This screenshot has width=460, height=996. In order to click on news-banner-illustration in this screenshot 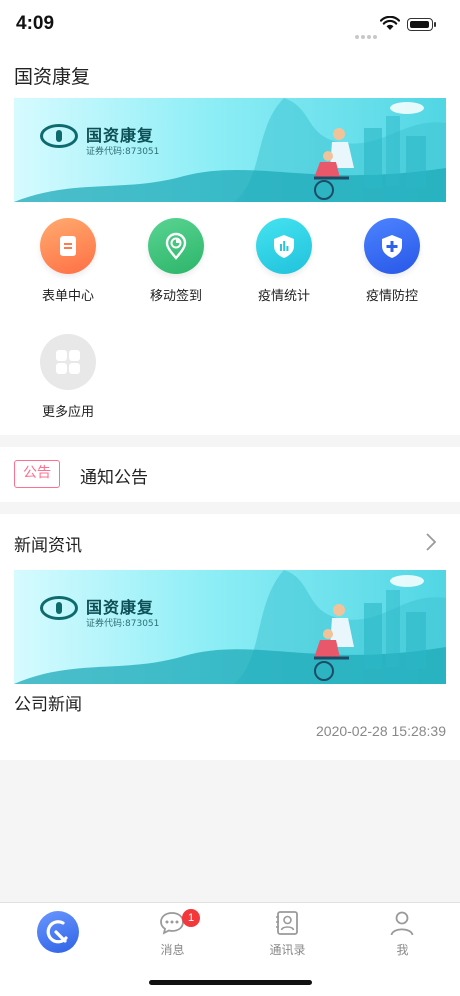, I will do `click(230, 627)`.